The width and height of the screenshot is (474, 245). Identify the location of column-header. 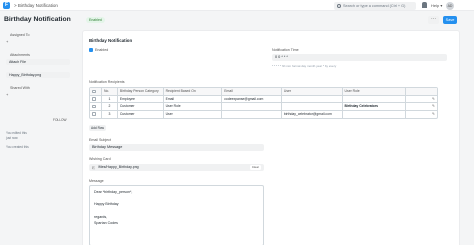
(421, 91).